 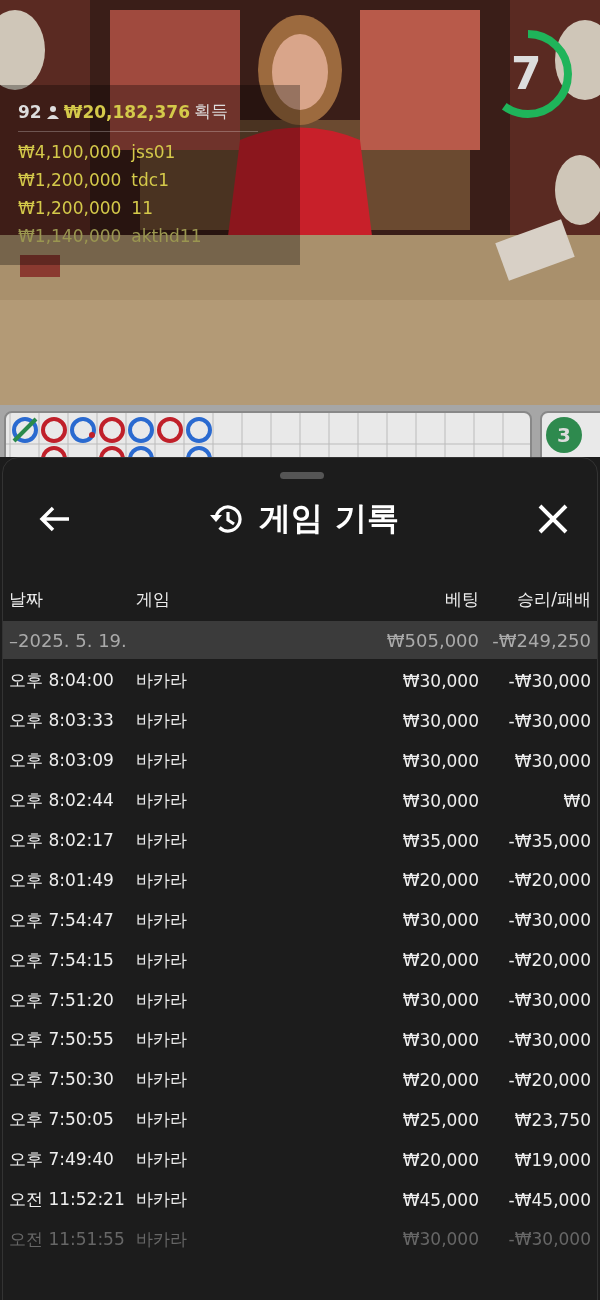 I want to click on winnings-label: 획득, so click(x=210, y=111).